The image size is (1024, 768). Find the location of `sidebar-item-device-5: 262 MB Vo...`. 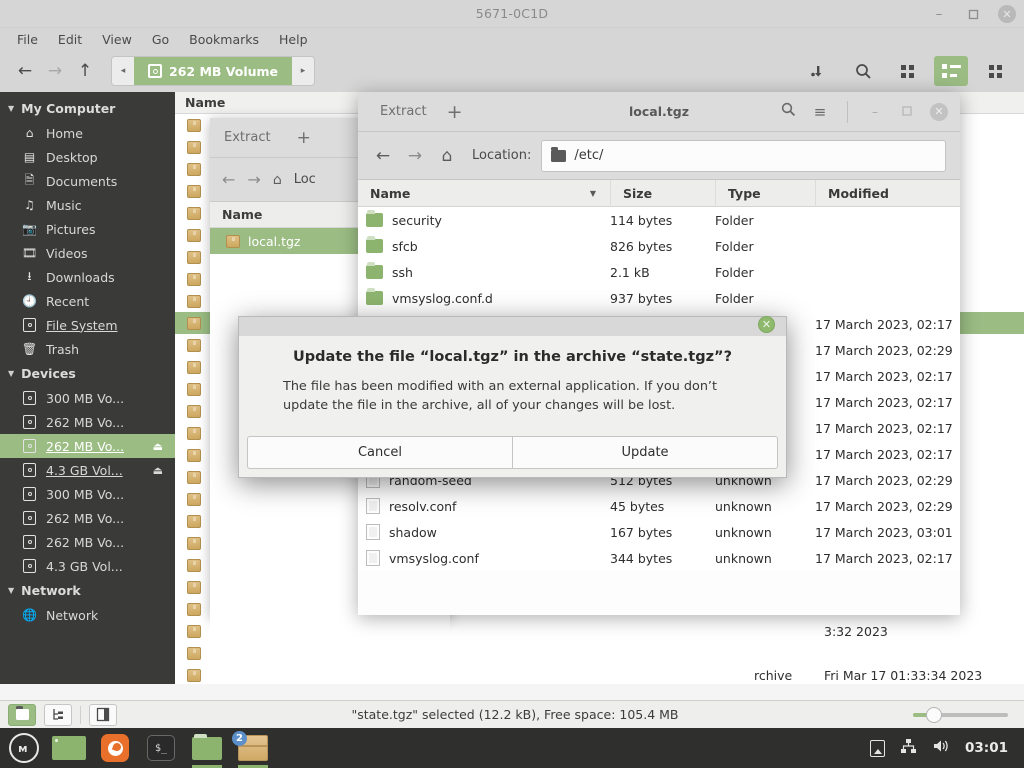

sidebar-item-device-5: 262 MB Vo... is located at coordinates (87, 518).